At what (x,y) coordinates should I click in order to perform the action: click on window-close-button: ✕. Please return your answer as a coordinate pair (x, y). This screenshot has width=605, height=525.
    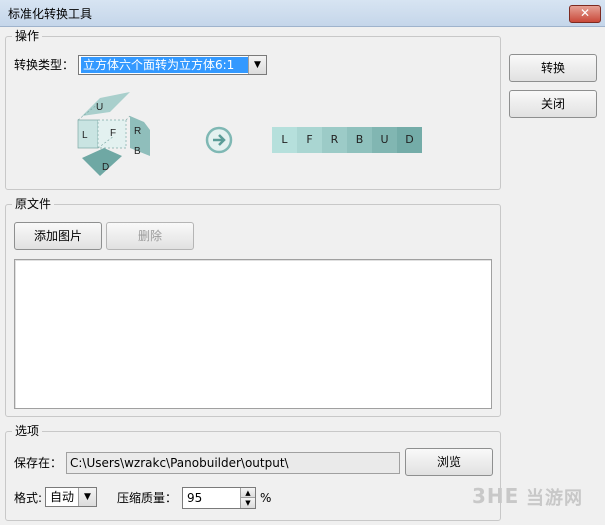
    Looking at the image, I should click on (585, 14).